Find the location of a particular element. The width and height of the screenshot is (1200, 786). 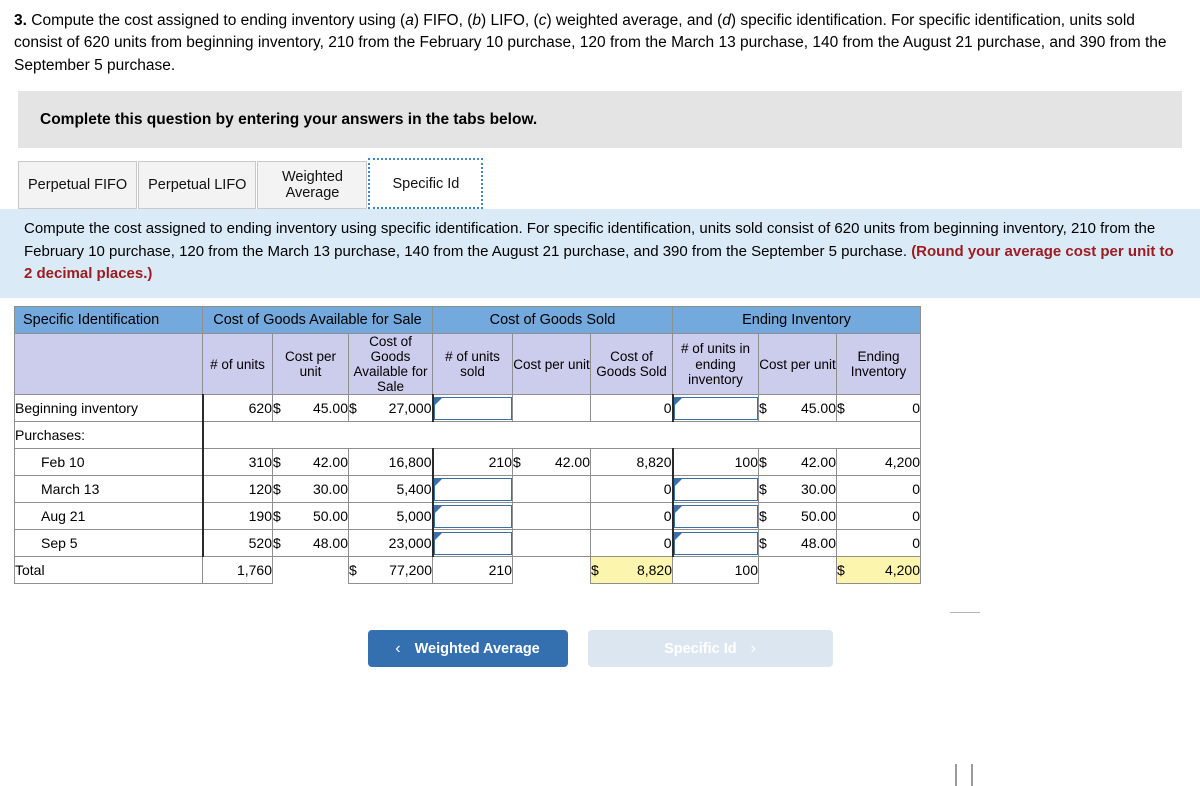

sub-header-avail-units: # of units is located at coordinates (237, 364).